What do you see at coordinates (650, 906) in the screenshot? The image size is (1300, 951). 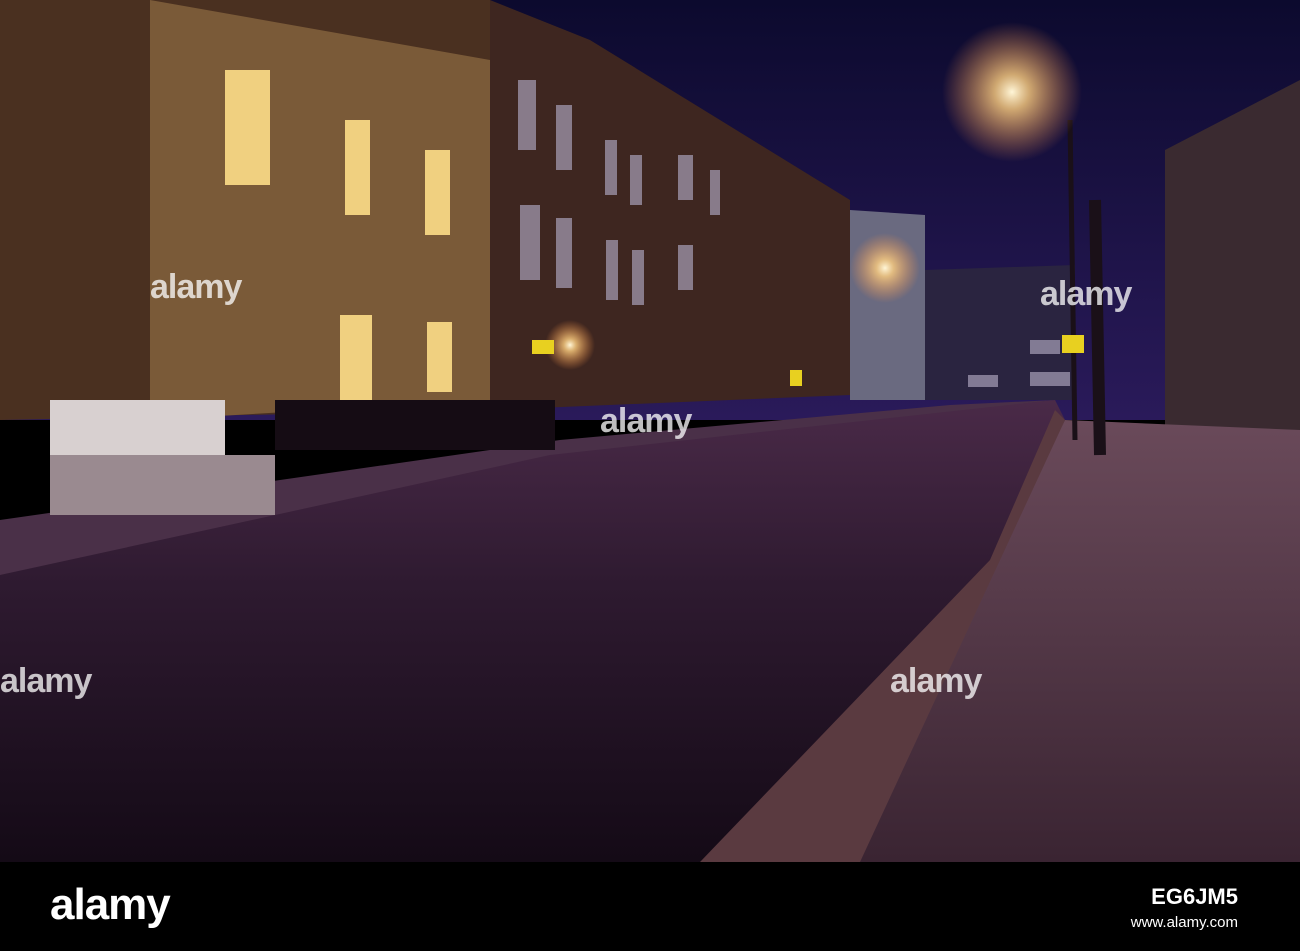 I see `footer-bar: alamy EG6JM5 www.alamy.com` at bounding box center [650, 906].